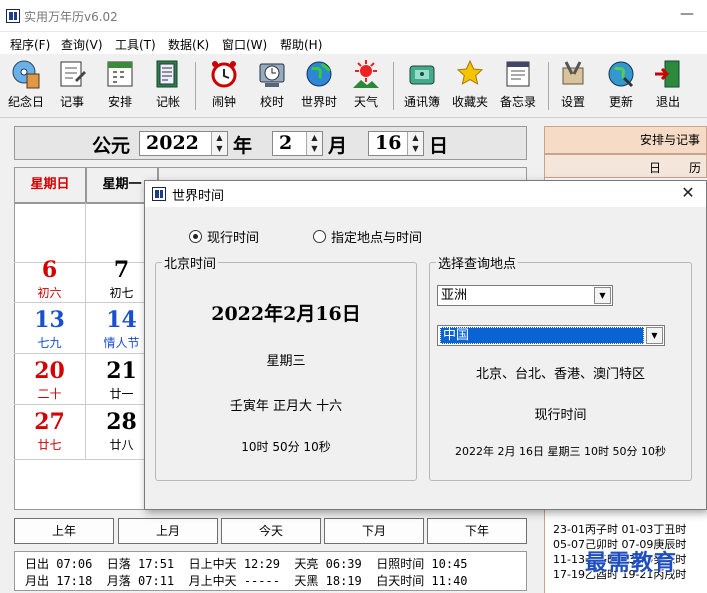  Describe the element at coordinates (26, 74) in the screenshot. I see `cd-icon` at that location.